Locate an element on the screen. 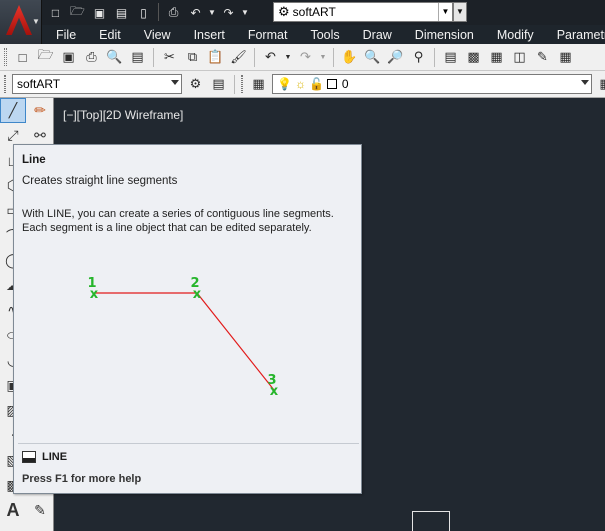  menu-tools: Tools is located at coordinates (322, 35).